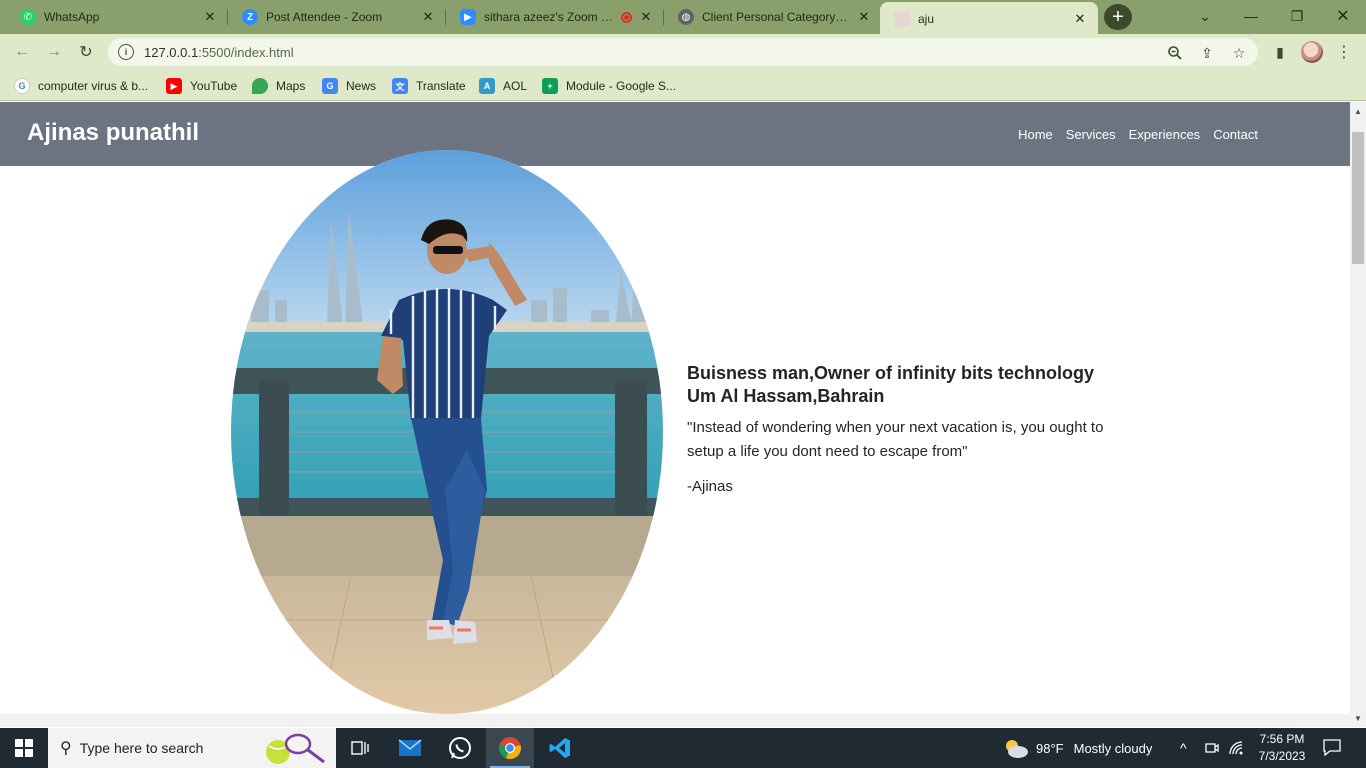  What do you see at coordinates (1091, 134) in the screenshot?
I see `nav-link-services: Services` at bounding box center [1091, 134].